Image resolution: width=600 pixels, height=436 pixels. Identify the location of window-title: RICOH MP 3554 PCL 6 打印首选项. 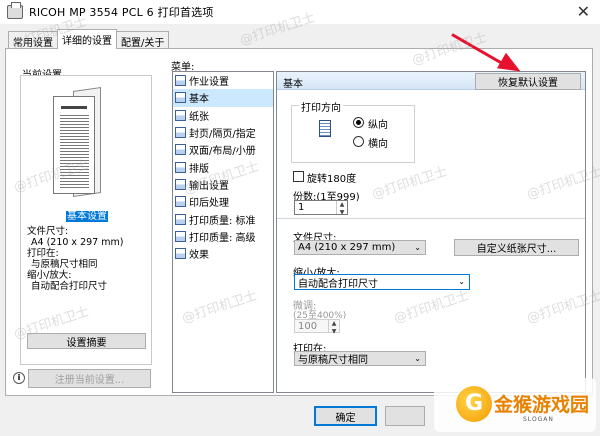
(121, 12).